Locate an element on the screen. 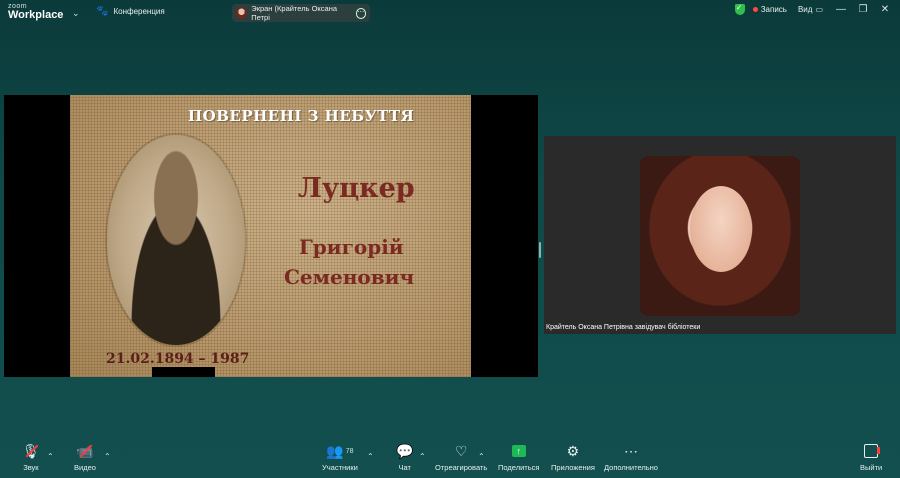 Image resolution: width=900 pixels, height=478 pixels. resize-handle is located at coordinates (540, 250).